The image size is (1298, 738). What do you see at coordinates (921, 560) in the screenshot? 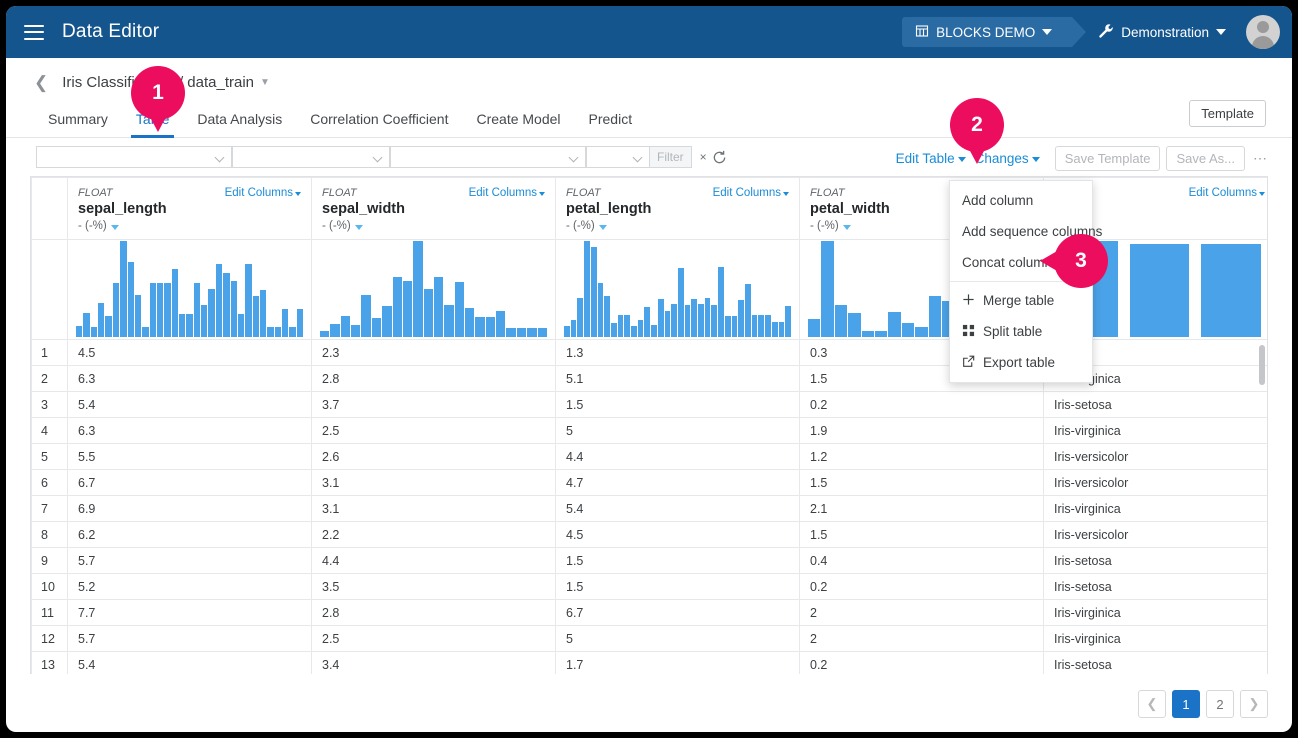
I see `cell-petal-width: 0.4` at bounding box center [921, 560].